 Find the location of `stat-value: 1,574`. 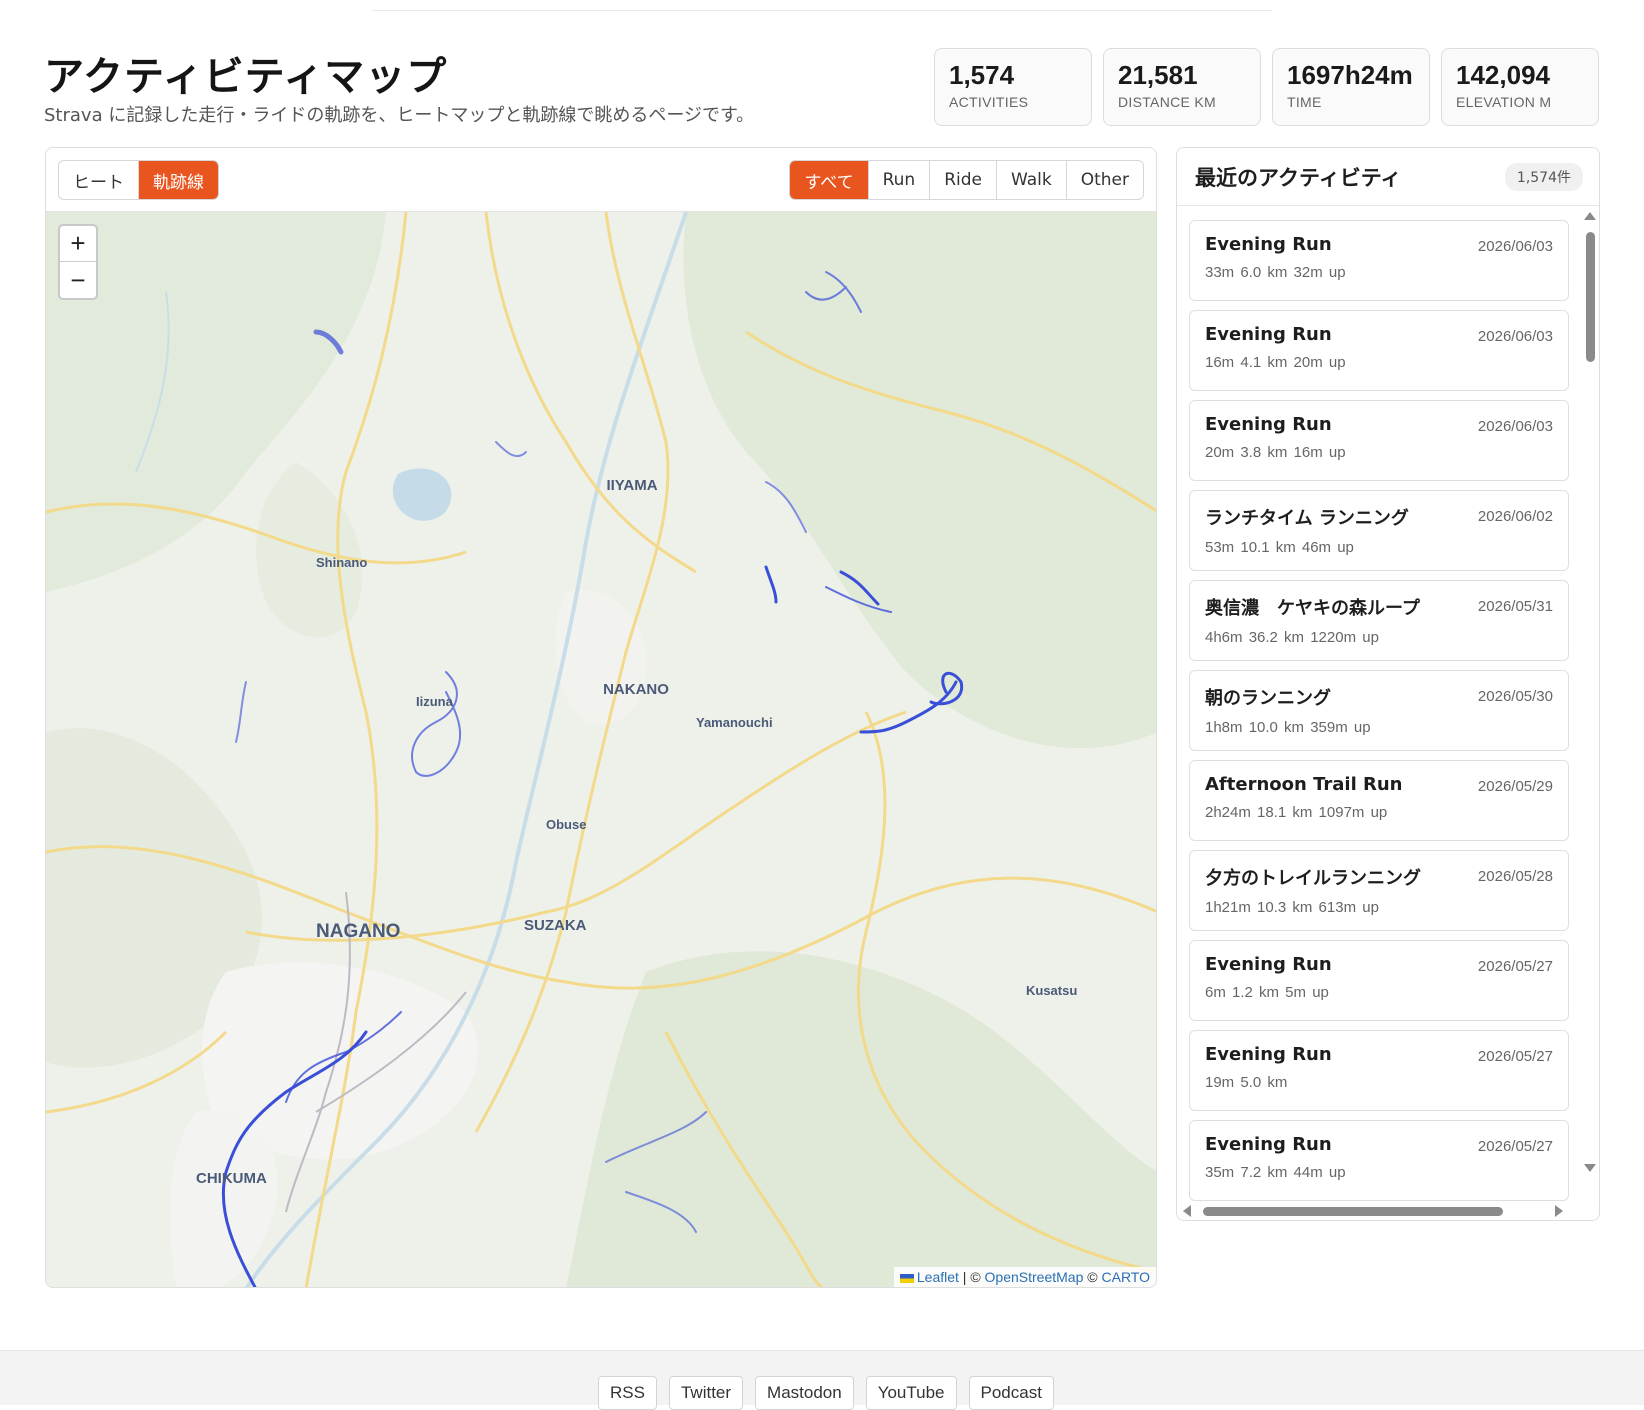

stat-value: 1,574 is located at coordinates (982, 75).